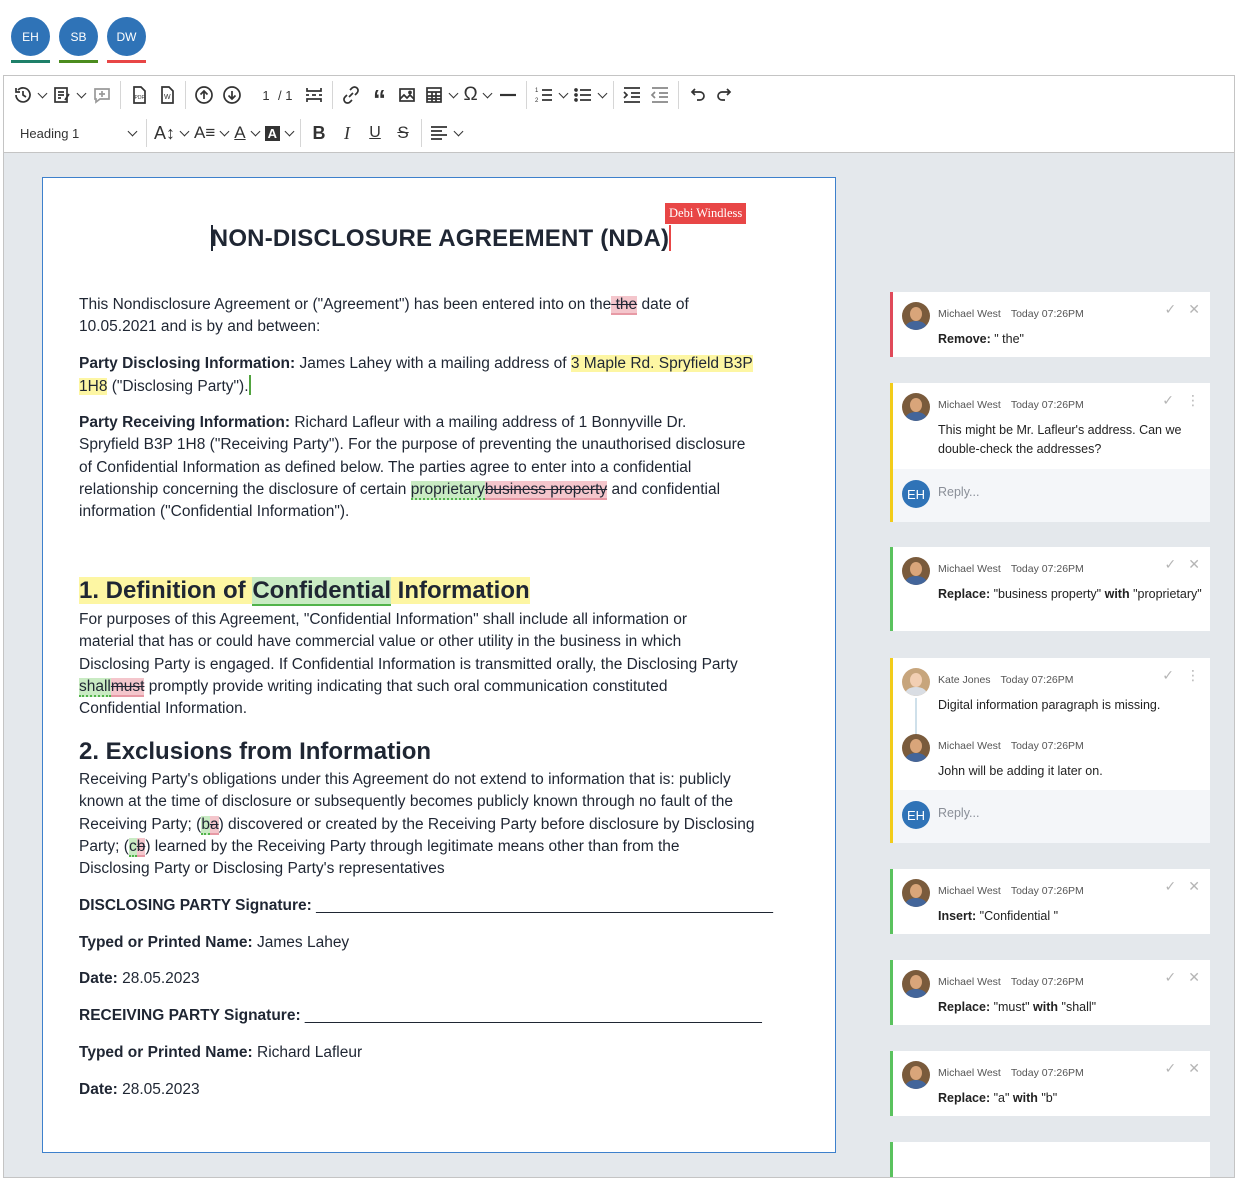 Image resolution: width=1238 pixels, height=1180 pixels. What do you see at coordinates (78, 40) in the screenshot?
I see `user-avatar-sb: SB` at bounding box center [78, 40].